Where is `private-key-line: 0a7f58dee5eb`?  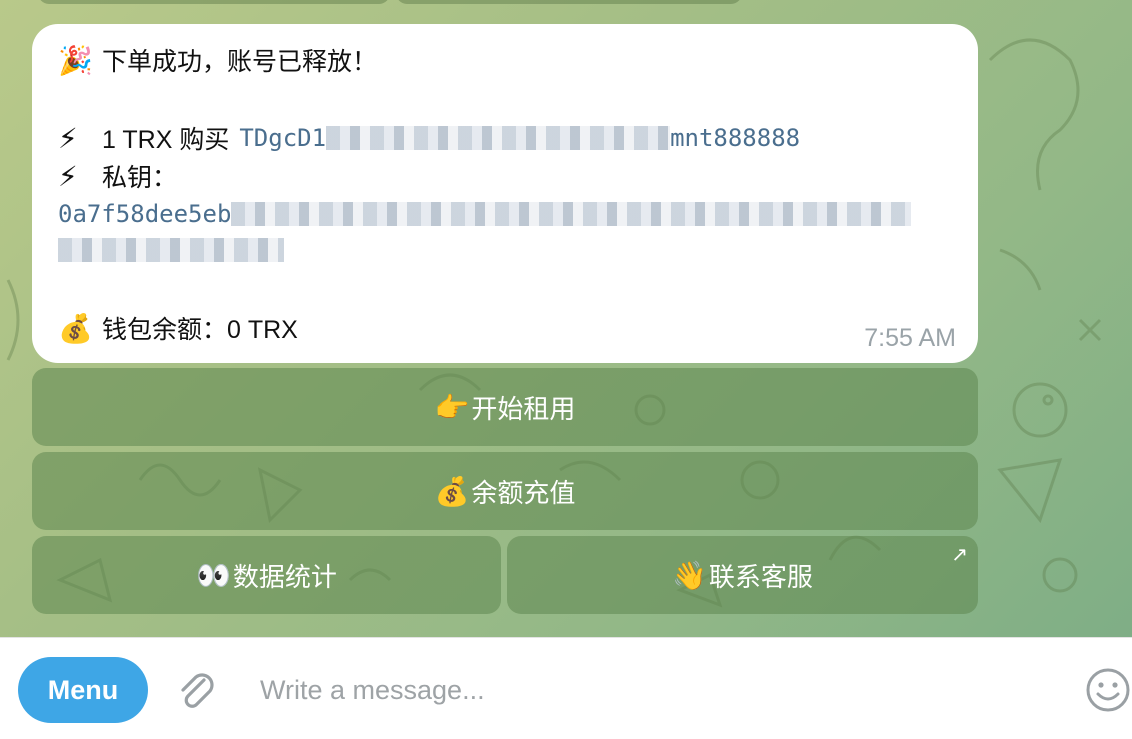
private-key-line: 0a7f58dee5eb is located at coordinates (485, 214).